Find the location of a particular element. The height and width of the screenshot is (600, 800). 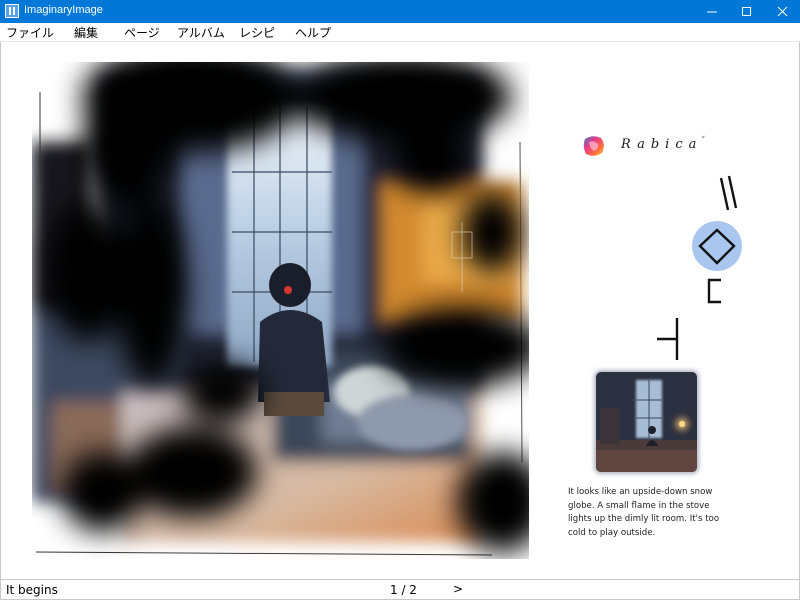

status-bar: It begins 1 / 2 > is located at coordinates (400, 589).